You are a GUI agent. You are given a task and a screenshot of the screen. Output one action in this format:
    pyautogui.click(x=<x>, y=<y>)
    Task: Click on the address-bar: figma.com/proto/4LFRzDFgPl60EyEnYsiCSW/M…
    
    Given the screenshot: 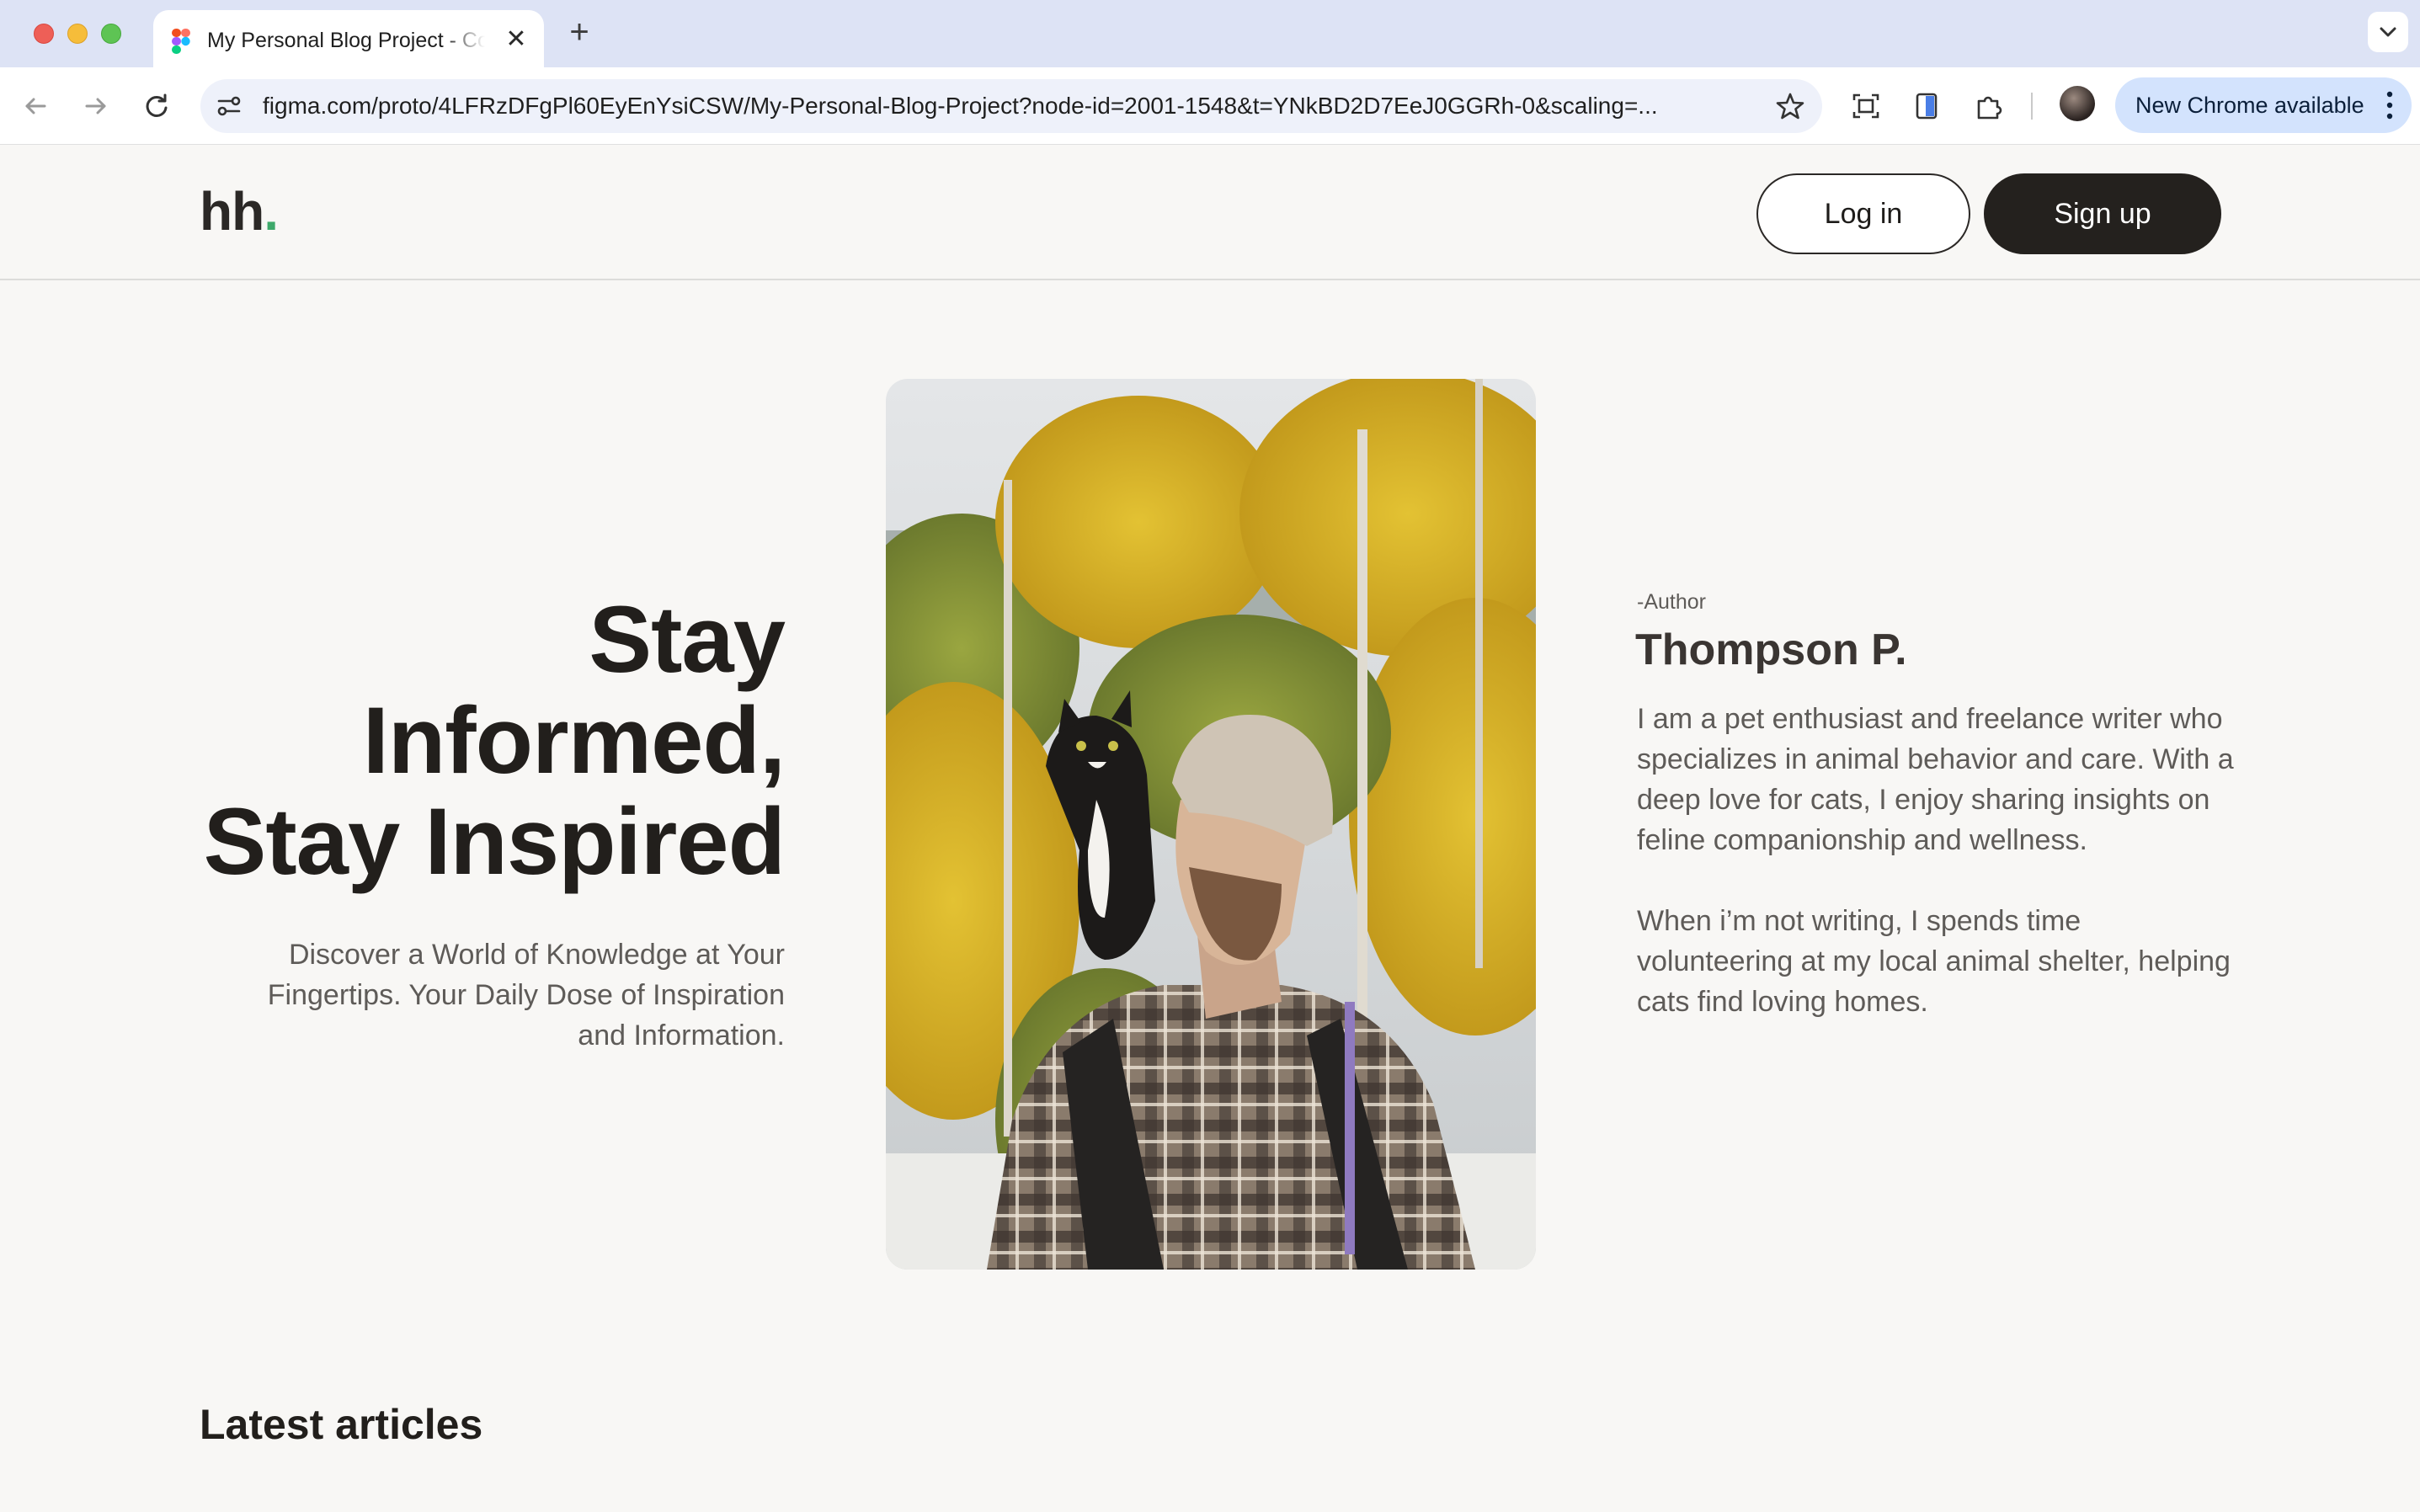 What is the action you would take?
    pyautogui.click(x=1011, y=106)
    